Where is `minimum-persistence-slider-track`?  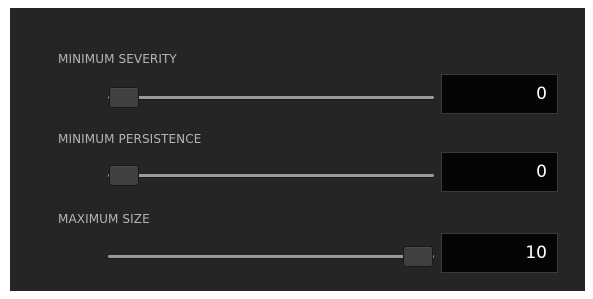 minimum-persistence-slider-track is located at coordinates (271, 175).